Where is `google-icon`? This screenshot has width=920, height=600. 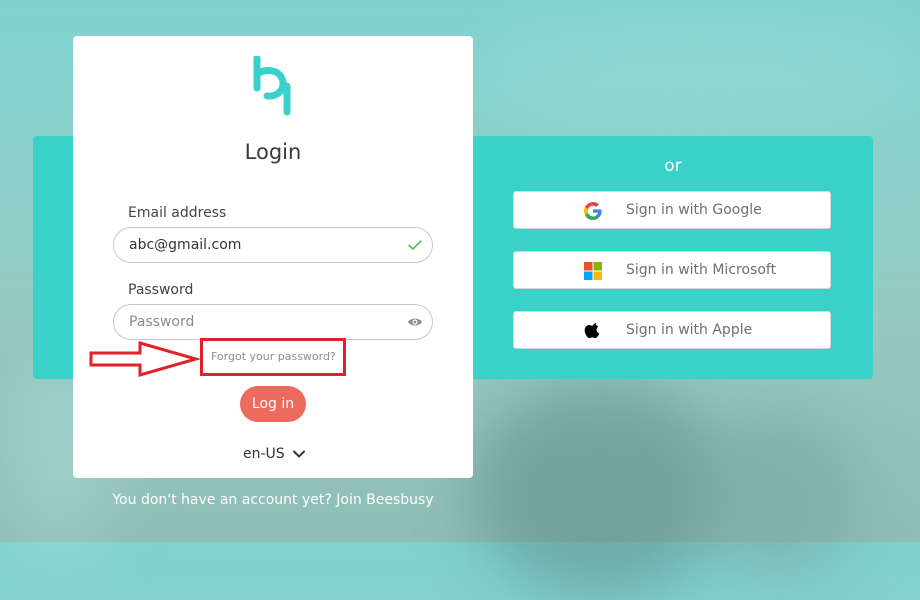
google-icon is located at coordinates (593, 211).